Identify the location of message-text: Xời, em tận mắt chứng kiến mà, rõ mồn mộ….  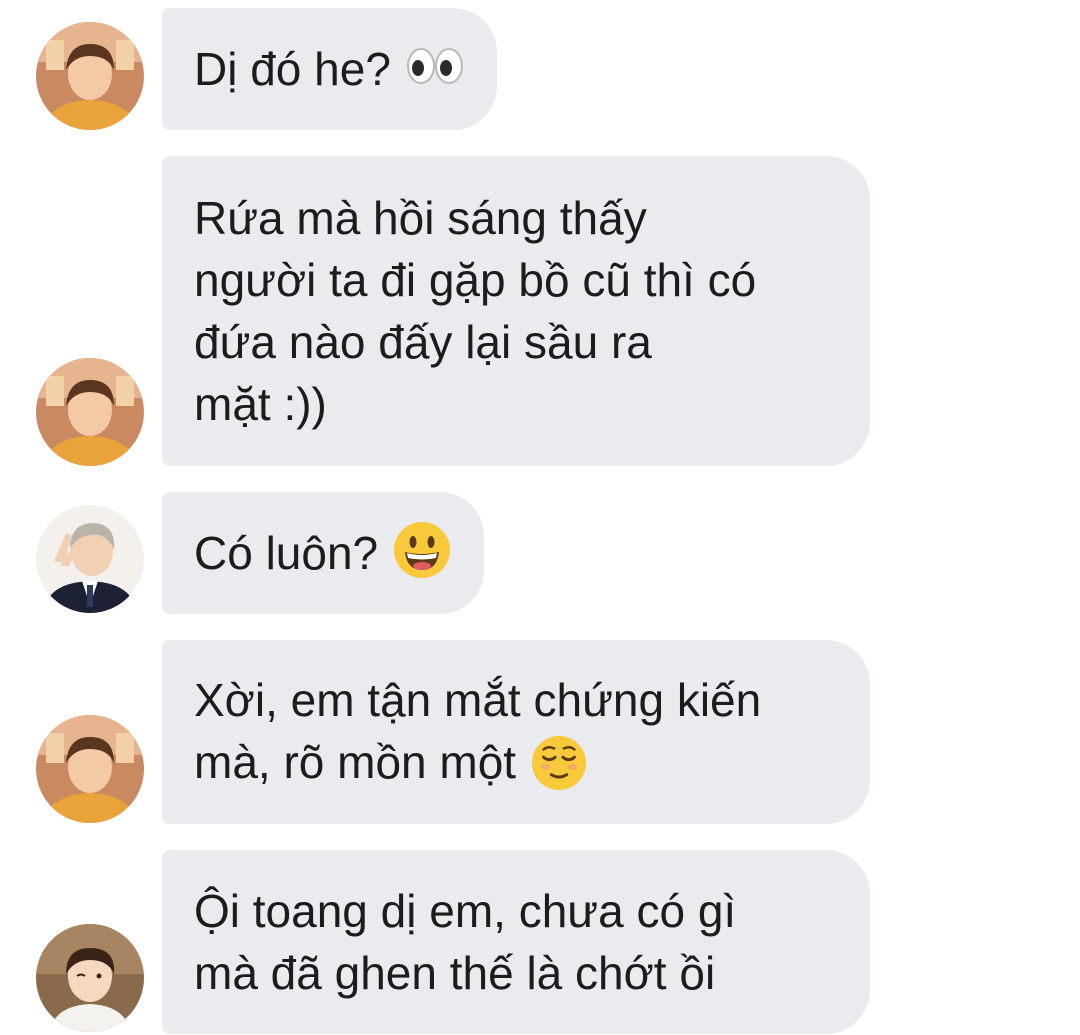
(477, 732).